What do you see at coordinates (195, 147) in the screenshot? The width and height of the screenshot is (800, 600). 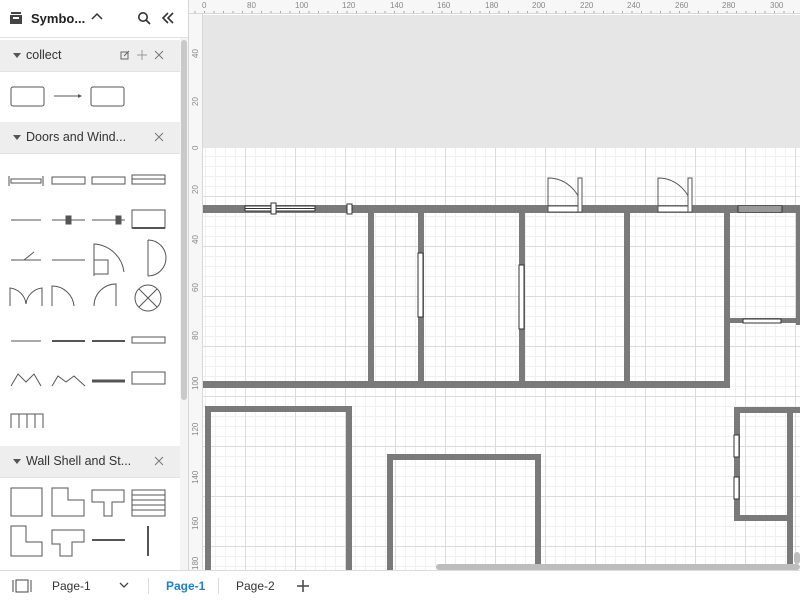 I see `ruler-label: 0` at bounding box center [195, 147].